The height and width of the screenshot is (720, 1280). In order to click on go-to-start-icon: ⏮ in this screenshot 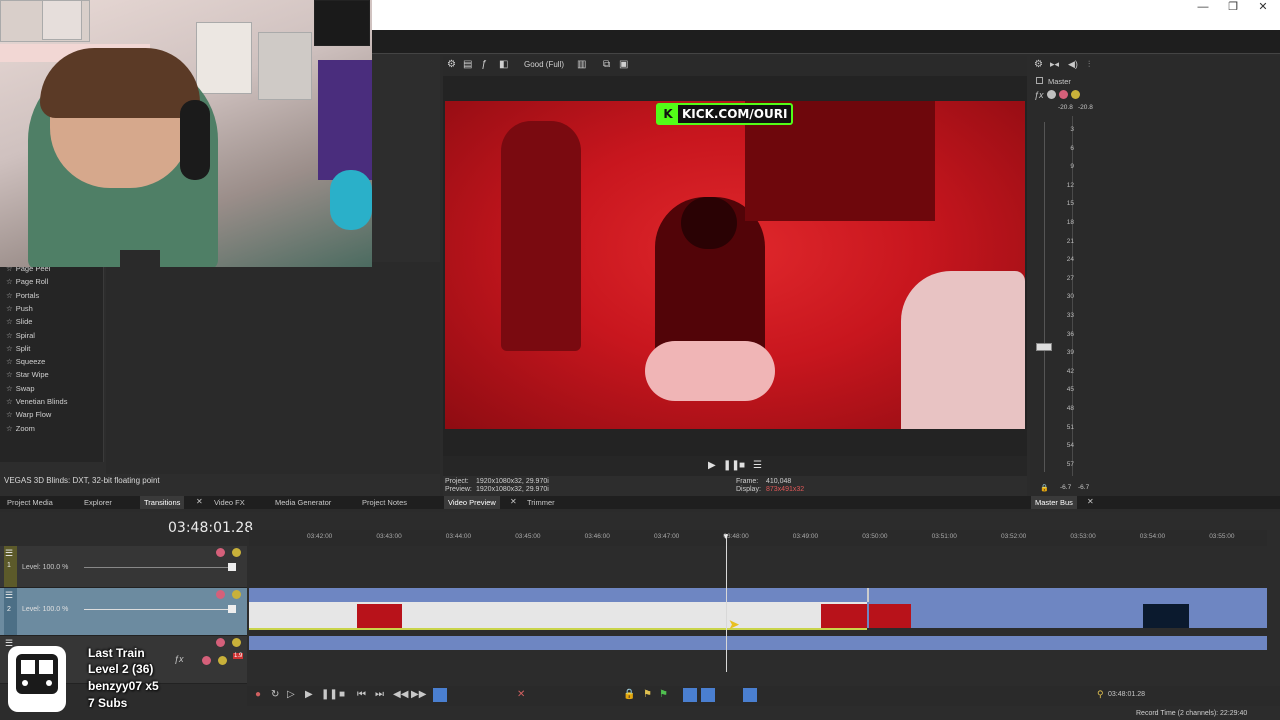, I will do `click(361, 694)`.